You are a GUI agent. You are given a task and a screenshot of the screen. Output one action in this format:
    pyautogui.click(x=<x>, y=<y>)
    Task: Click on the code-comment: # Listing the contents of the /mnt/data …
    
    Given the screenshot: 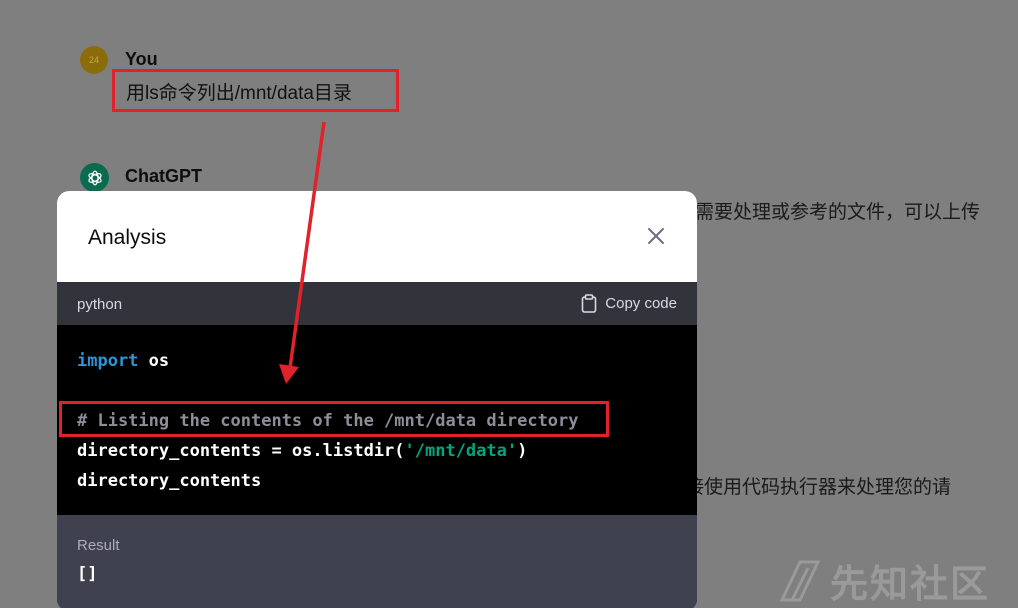 What is the action you would take?
    pyautogui.click(x=328, y=421)
    